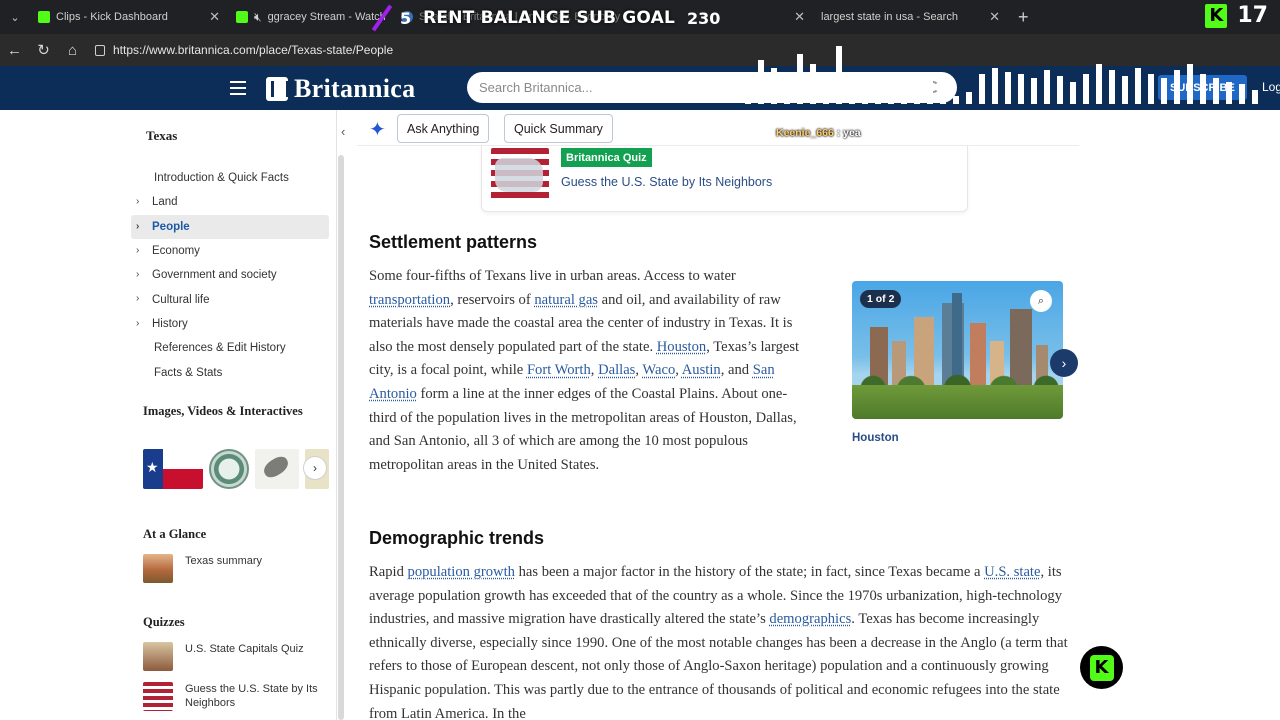 The image size is (1280, 720). I want to click on kick-logo-icon: K, so click(1101, 667).